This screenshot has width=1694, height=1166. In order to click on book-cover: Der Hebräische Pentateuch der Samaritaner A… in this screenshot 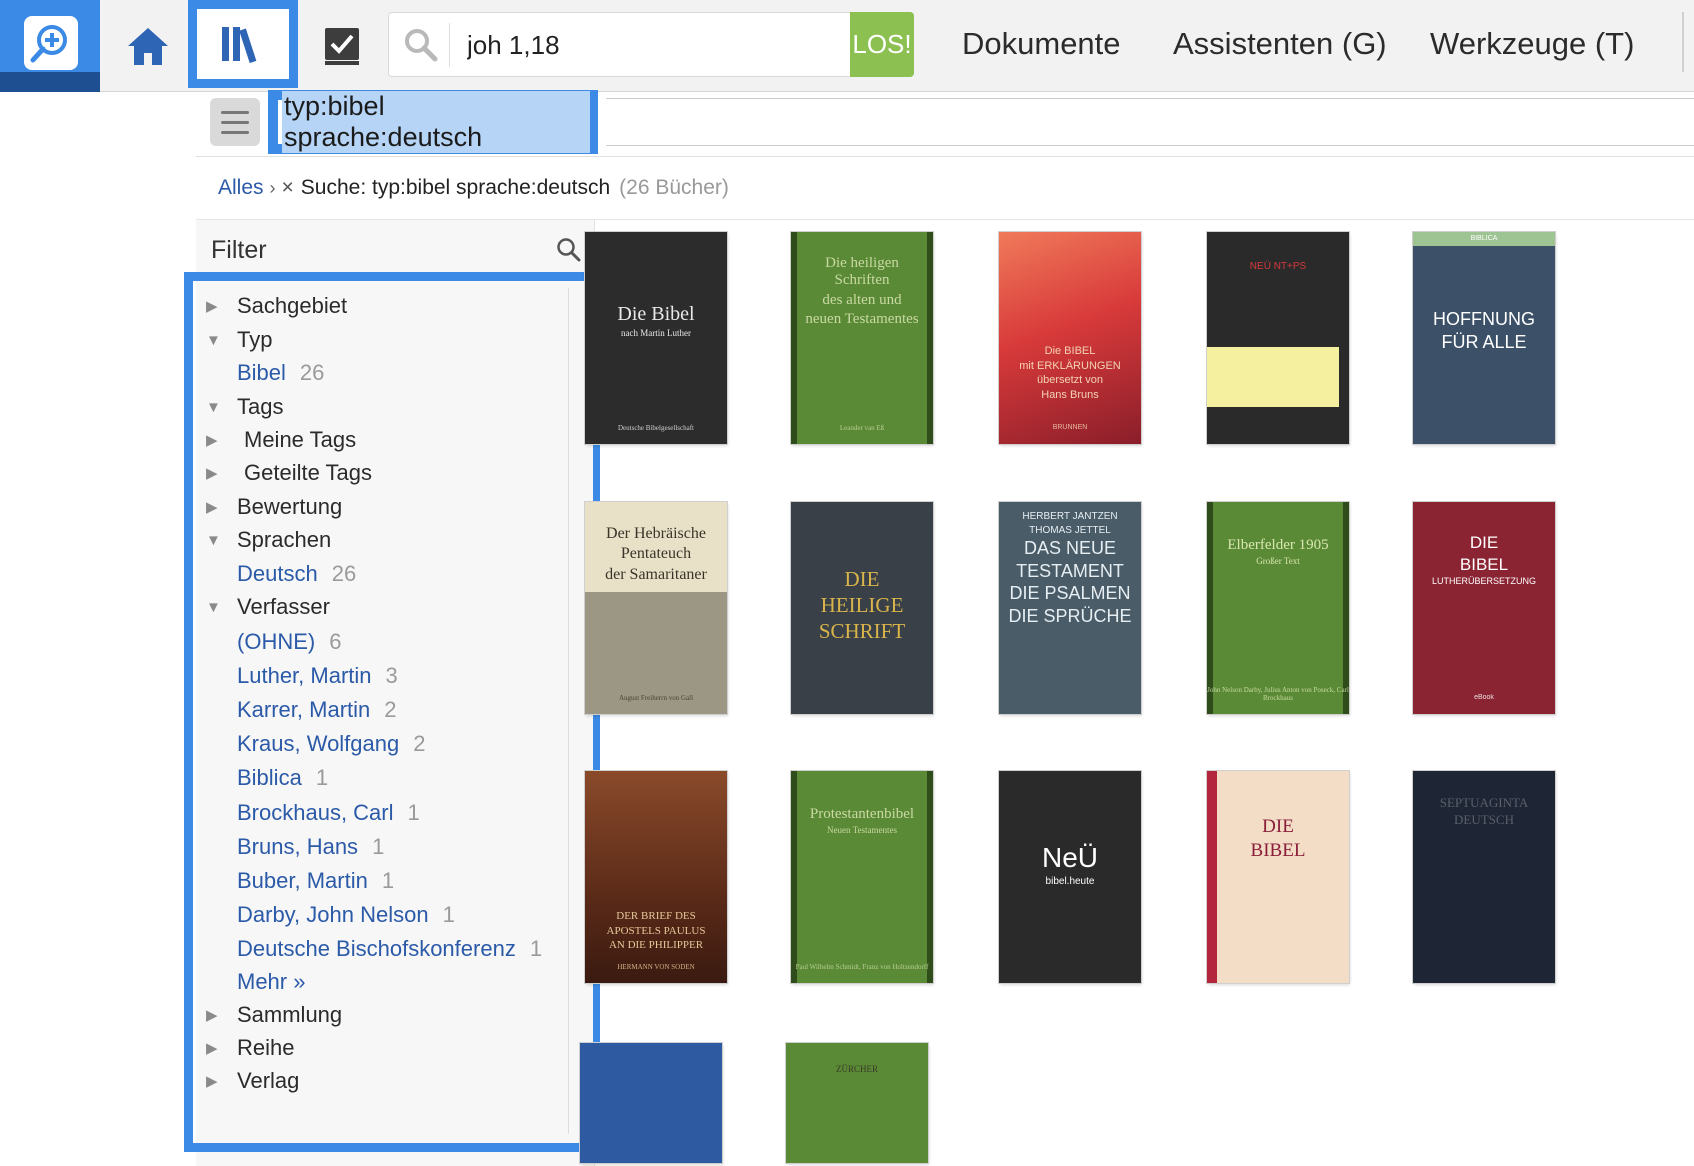, I will do `click(656, 608)`.